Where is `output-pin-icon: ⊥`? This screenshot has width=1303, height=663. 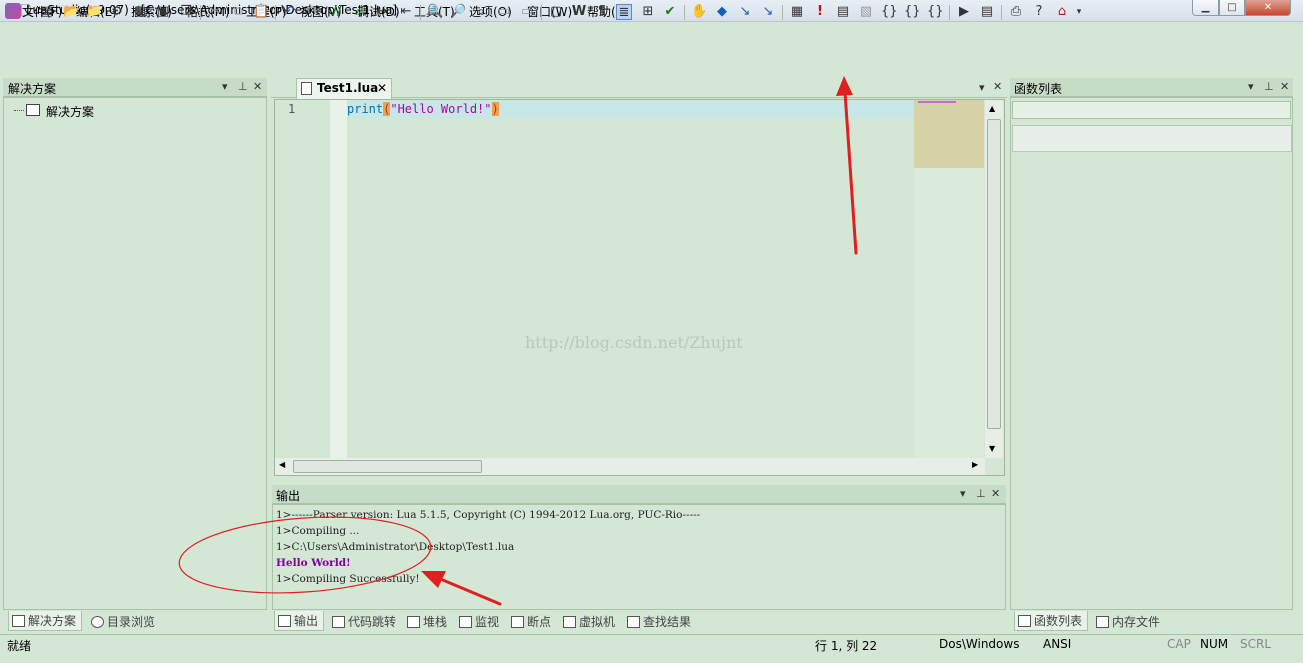 output-pin-icon: ⊥ is located at coordinates (981, 493).